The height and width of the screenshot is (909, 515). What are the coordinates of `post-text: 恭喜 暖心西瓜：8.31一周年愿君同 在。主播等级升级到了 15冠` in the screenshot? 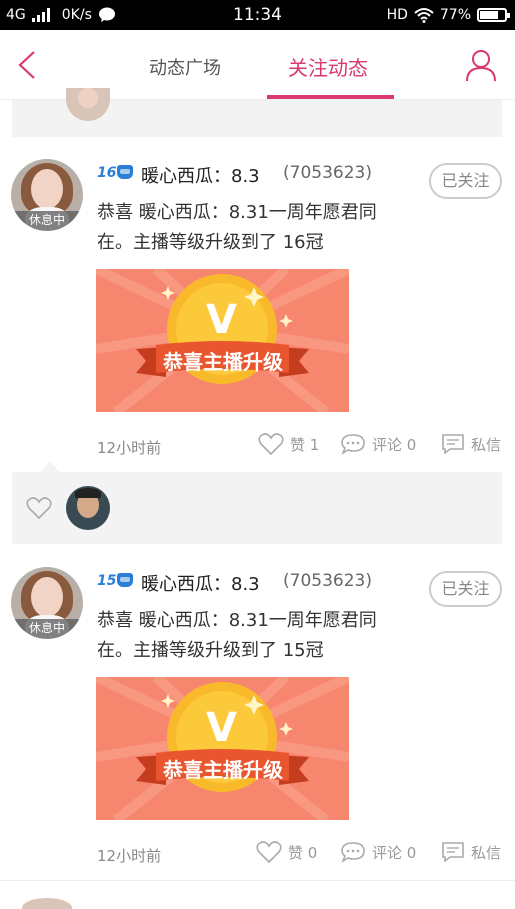 It's located at (257, 636).